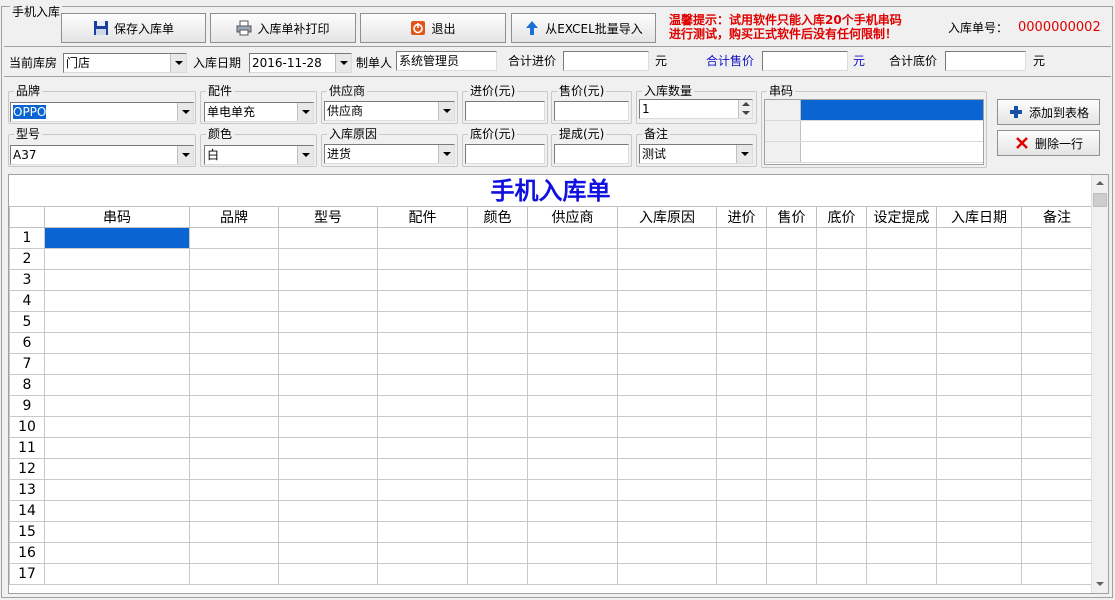  What do you see at coordinates (606, 61) in the screenshot?
I see `total-cost-field` at bounding box center [606, 61].